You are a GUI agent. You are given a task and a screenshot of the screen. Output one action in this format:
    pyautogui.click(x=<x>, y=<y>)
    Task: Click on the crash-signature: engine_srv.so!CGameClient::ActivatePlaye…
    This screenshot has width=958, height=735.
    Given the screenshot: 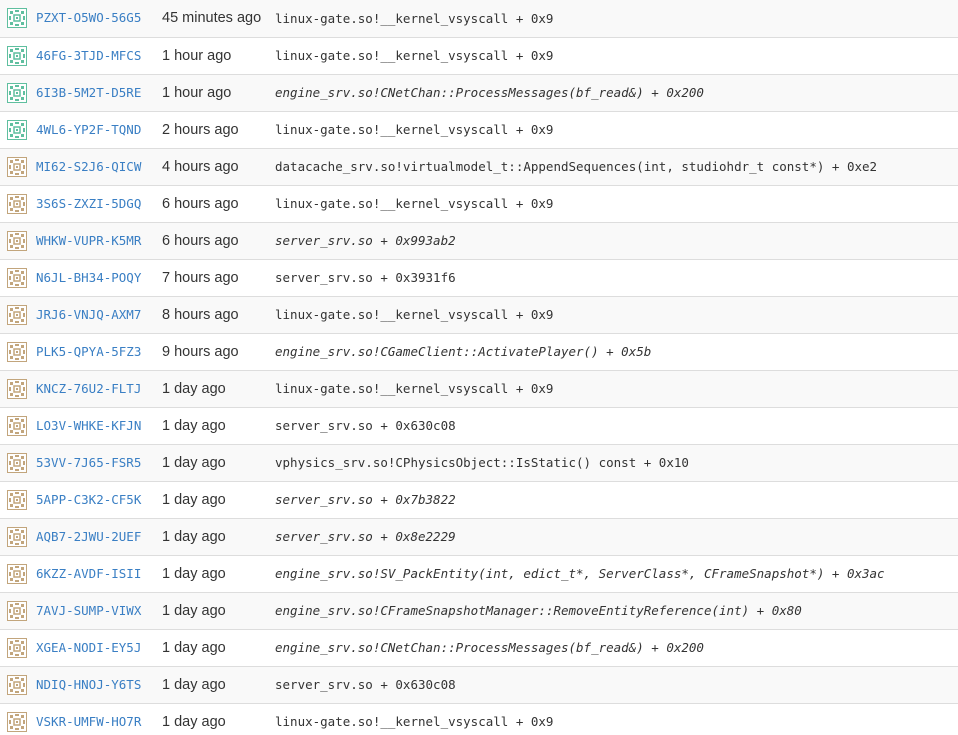 What is the action you would take?
    pyautogui.click(x=616, y=352)
    